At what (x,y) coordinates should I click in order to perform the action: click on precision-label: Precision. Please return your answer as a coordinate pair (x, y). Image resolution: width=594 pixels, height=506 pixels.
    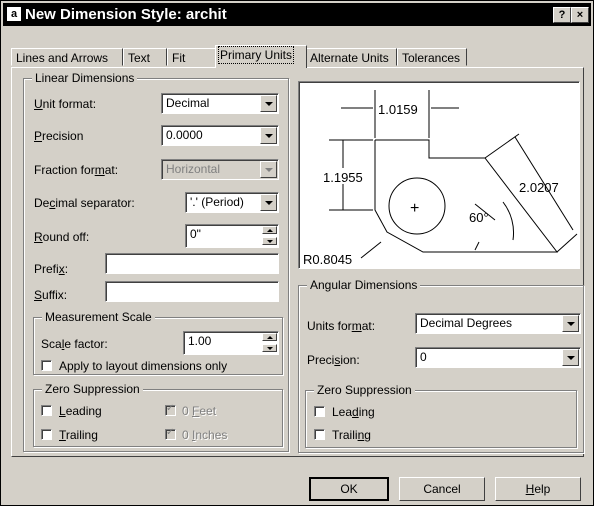
    Looking at the image, I should click on (59, 136).